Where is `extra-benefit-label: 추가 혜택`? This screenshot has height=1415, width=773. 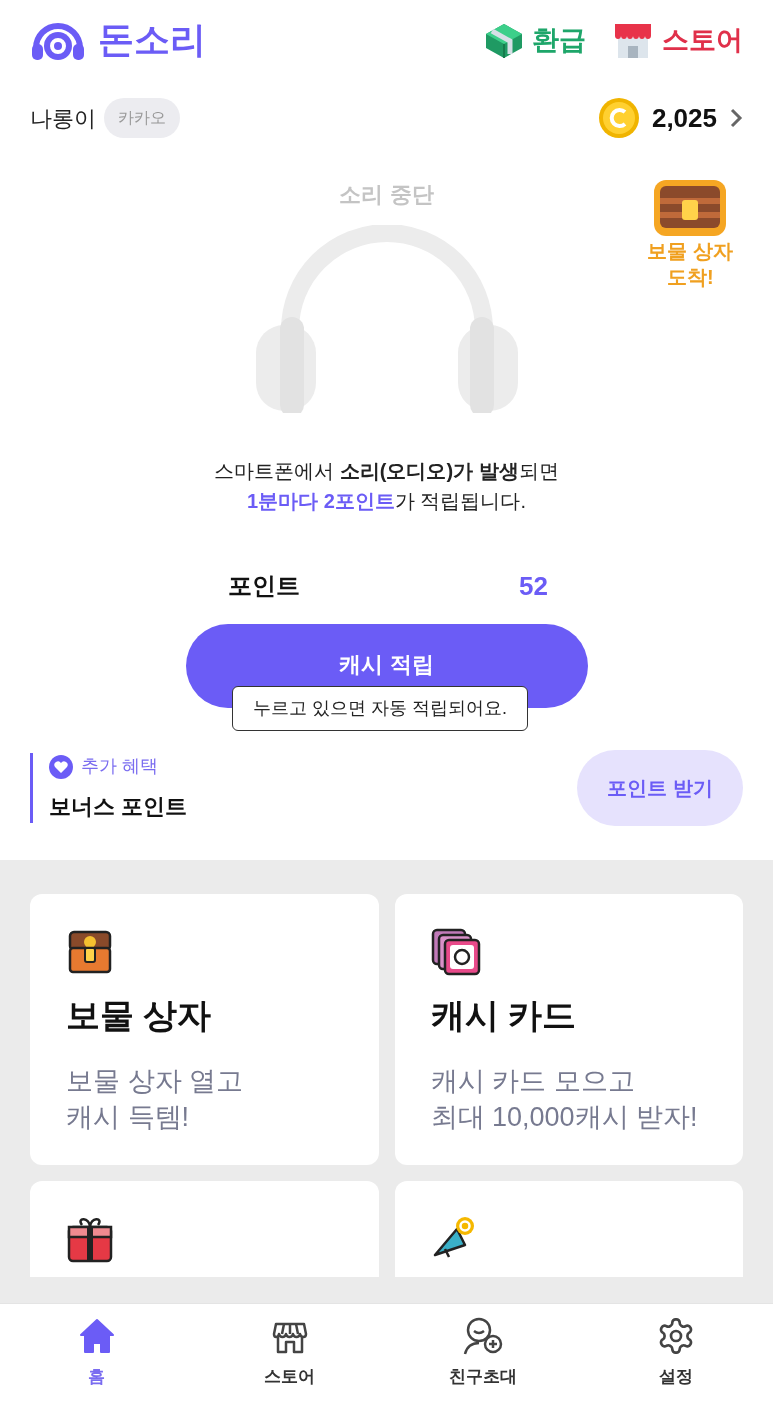 extra-benefit-label: 추가 혜택 is located at coordinates (119, 766).